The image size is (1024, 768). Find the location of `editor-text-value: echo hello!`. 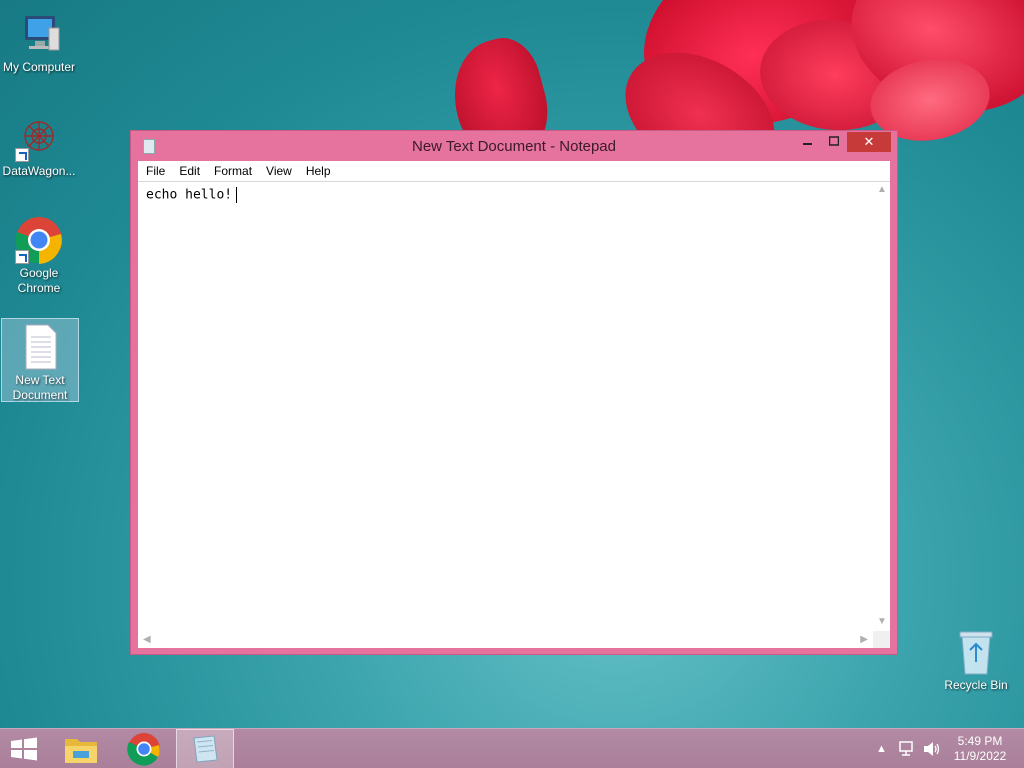

editor-text-value: echo hello! is located at coordinates (189, 195).